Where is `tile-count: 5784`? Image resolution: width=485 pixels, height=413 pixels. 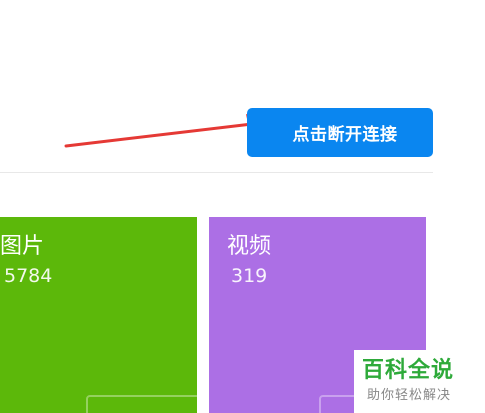
tile-count: 5784 is located at coordinates (28, 276).